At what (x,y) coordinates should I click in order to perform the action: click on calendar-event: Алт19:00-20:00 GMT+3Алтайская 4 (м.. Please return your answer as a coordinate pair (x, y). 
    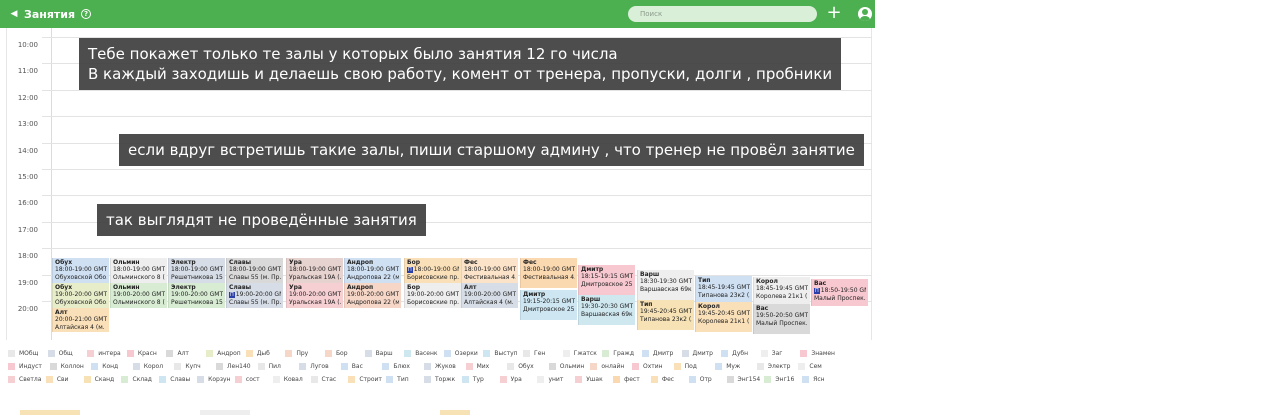
    Looking at the image, I should click on (489, 295).